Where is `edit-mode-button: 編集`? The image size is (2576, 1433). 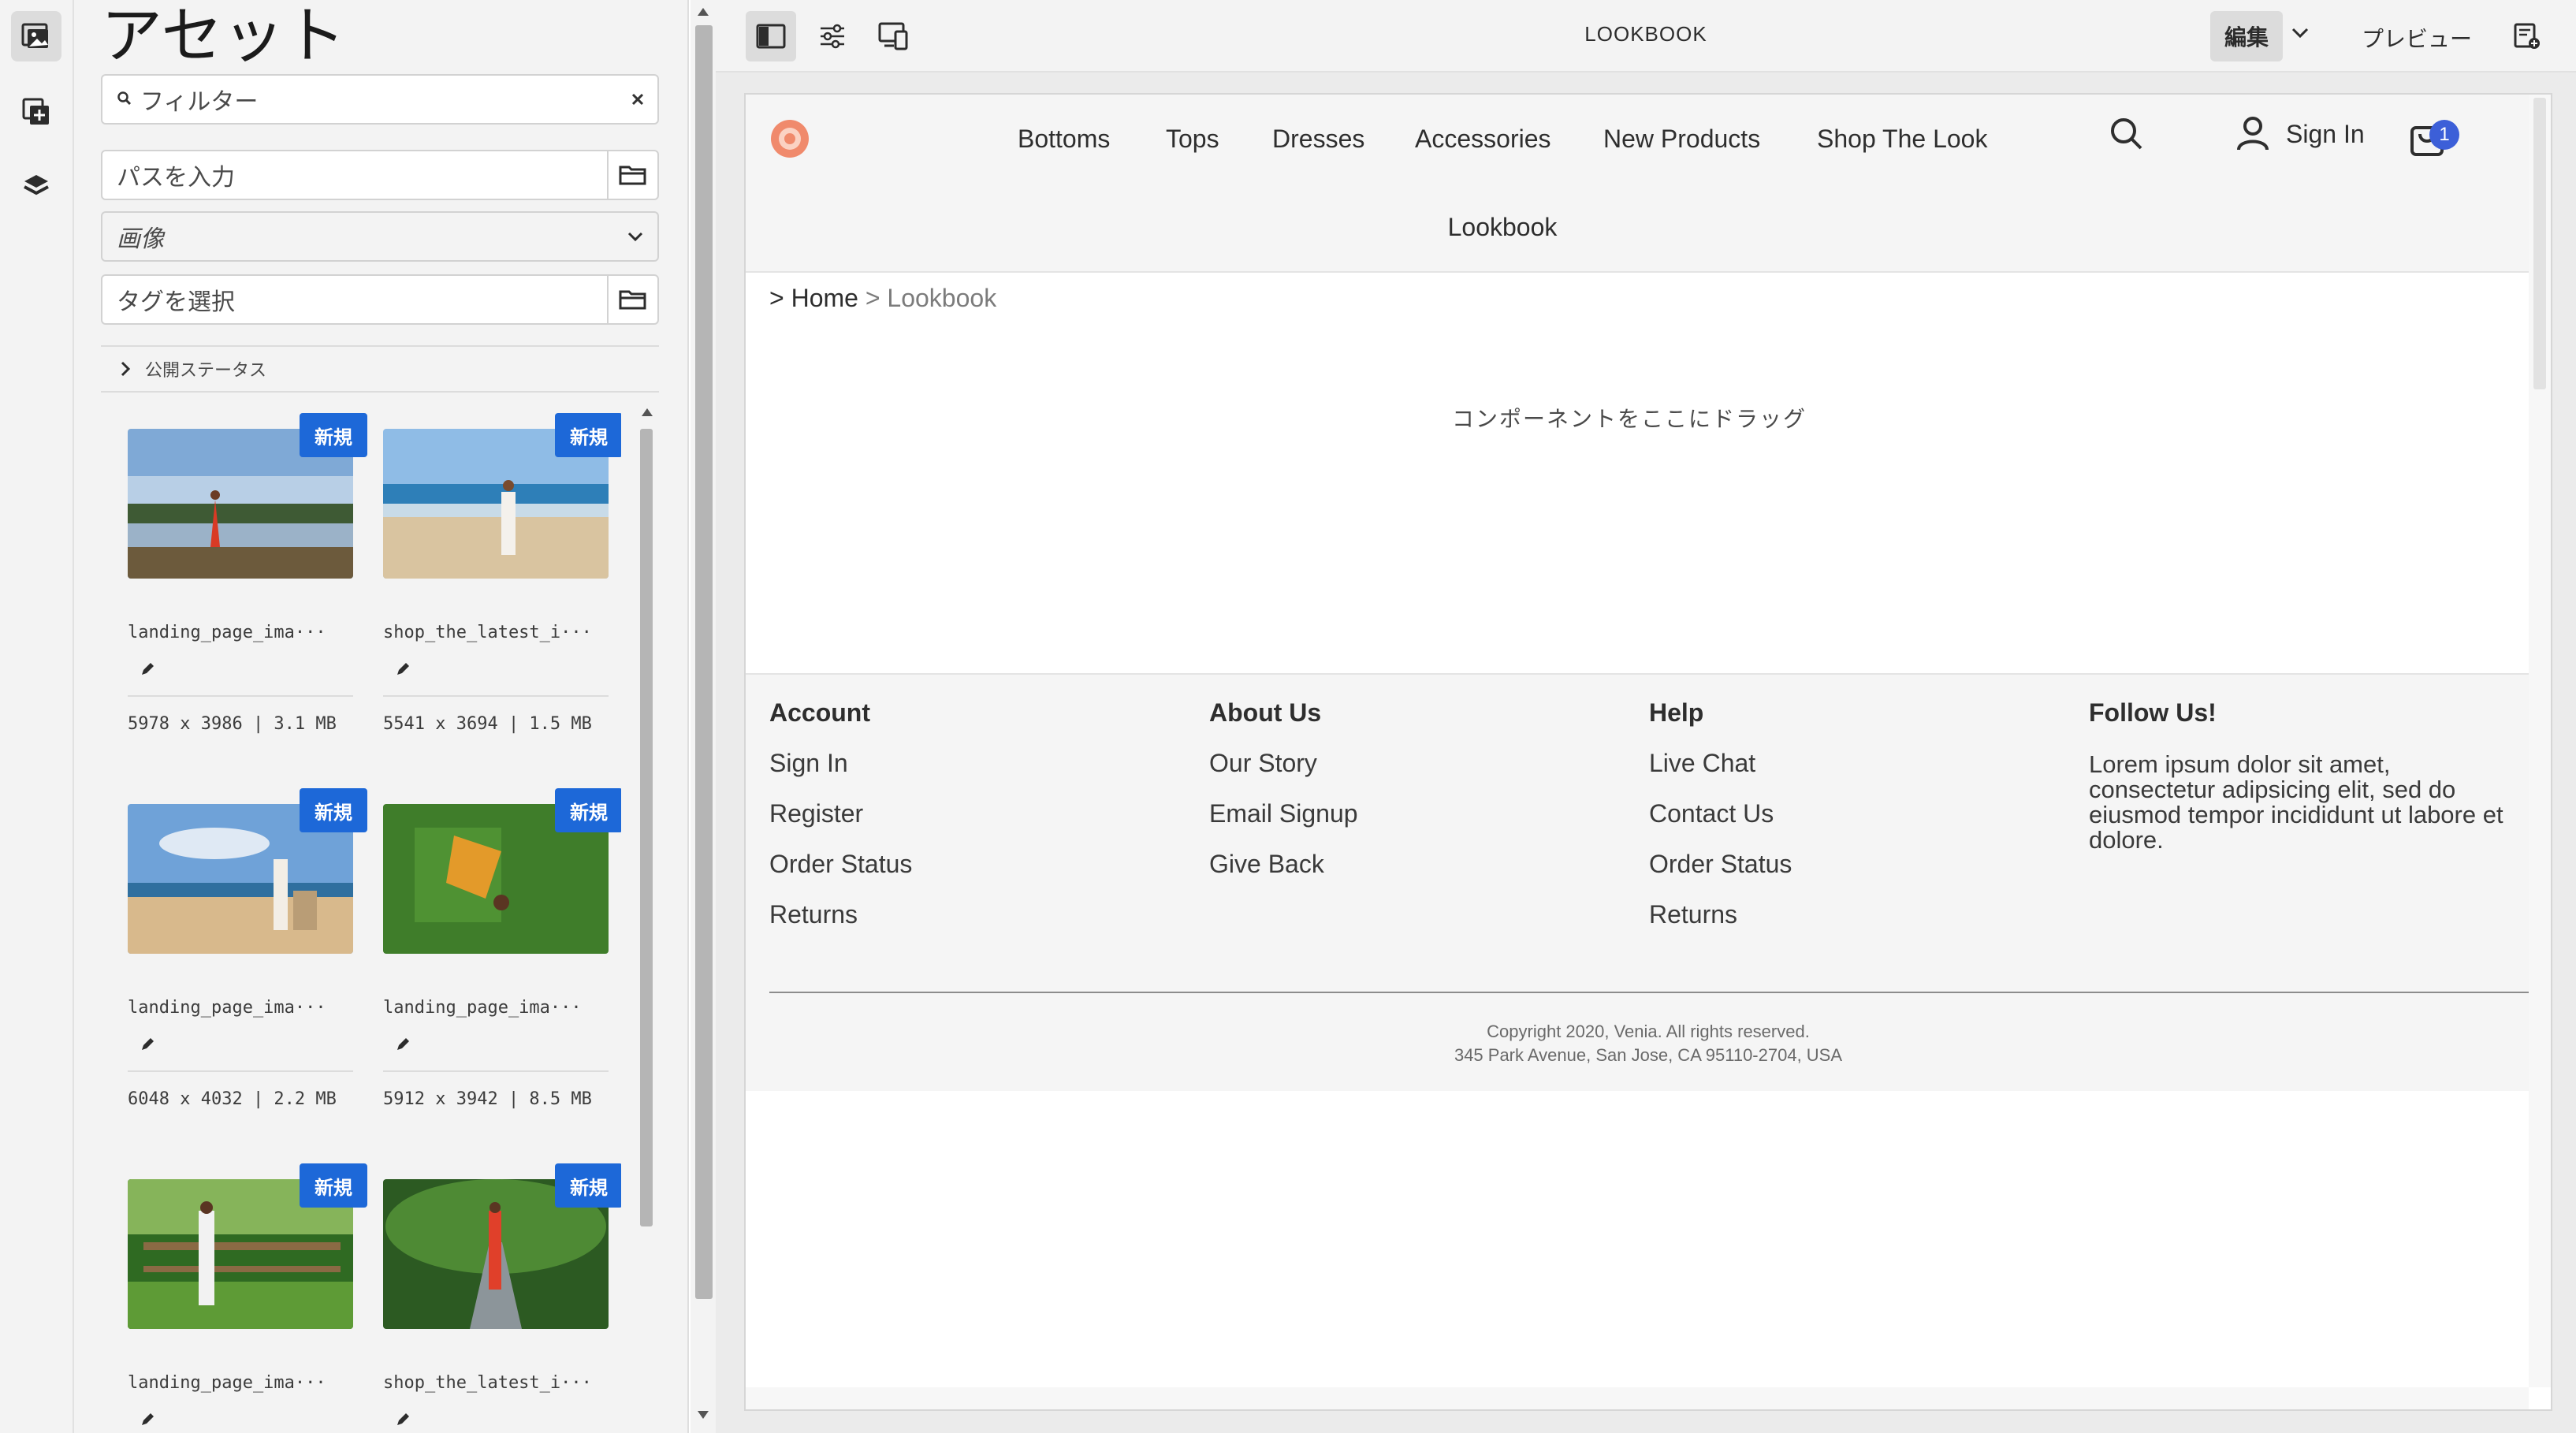 edit-mode-button: 編集 is located at coordinates (2247, 36).